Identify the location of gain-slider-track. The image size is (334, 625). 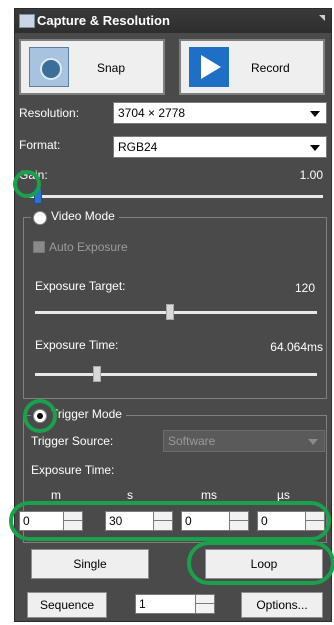
(176, 196).